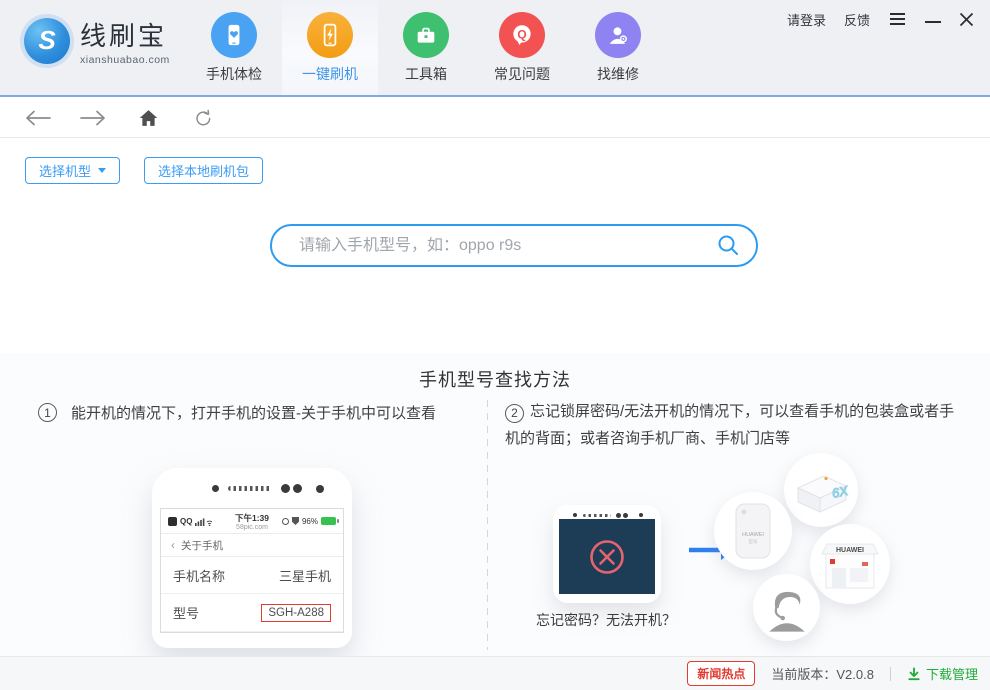  What do you see at coordinates (880, 19) in the screenshot?
I see `window-controls: 请登录 反馈` at bounding box center [880, 19].